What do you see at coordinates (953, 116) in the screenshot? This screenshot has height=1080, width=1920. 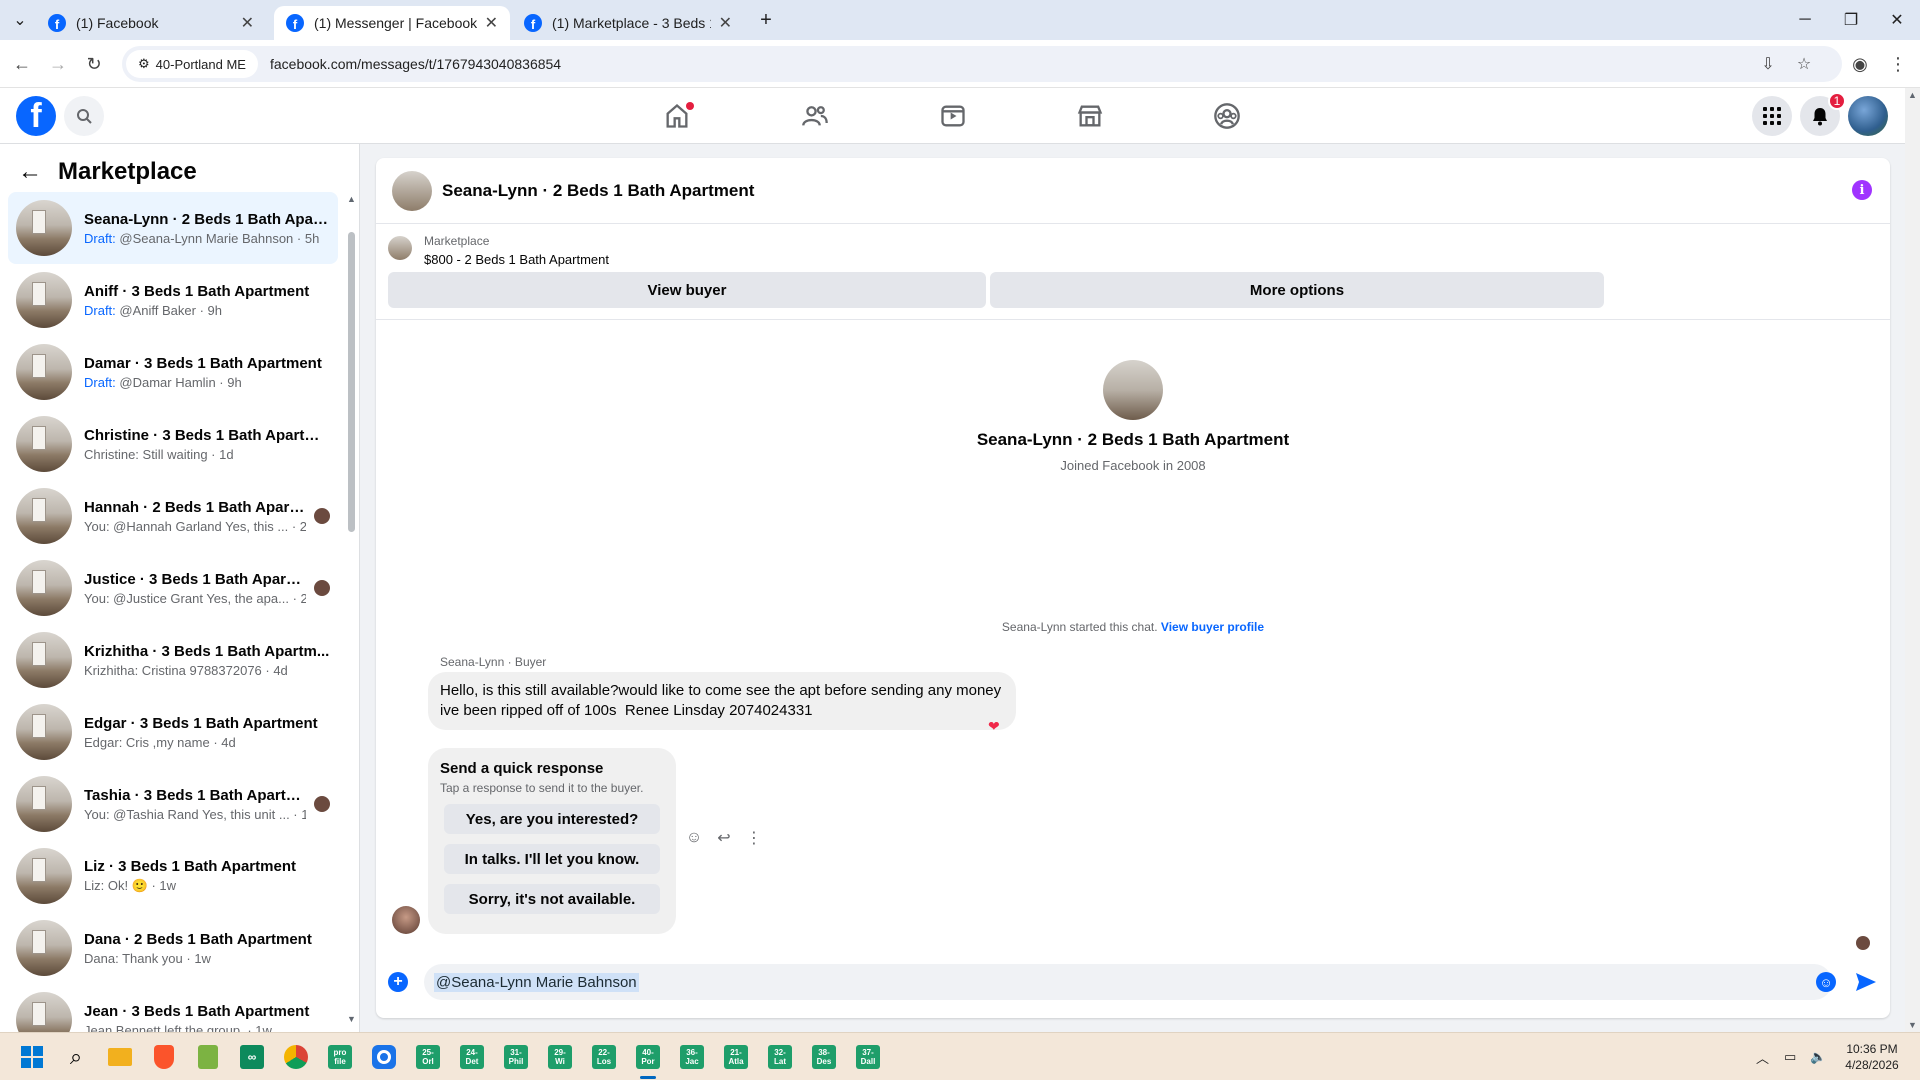 I see `nav-video` at bounding box center [953, 116].